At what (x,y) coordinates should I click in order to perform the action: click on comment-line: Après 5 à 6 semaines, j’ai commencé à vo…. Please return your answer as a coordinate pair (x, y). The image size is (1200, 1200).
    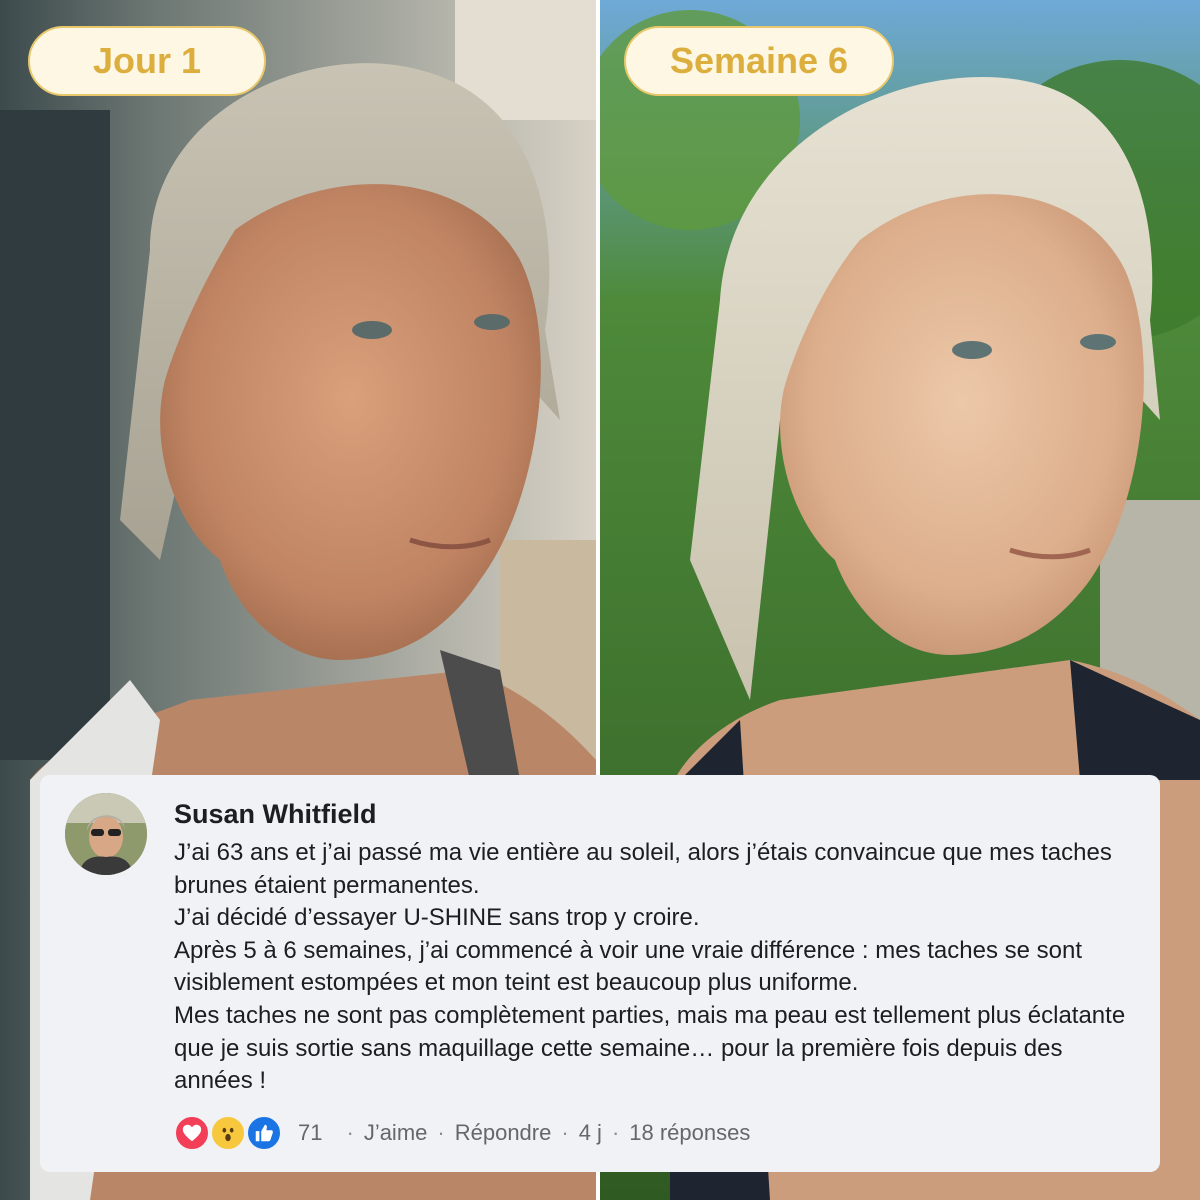
    Looking at the image, I should click on (628, 966).